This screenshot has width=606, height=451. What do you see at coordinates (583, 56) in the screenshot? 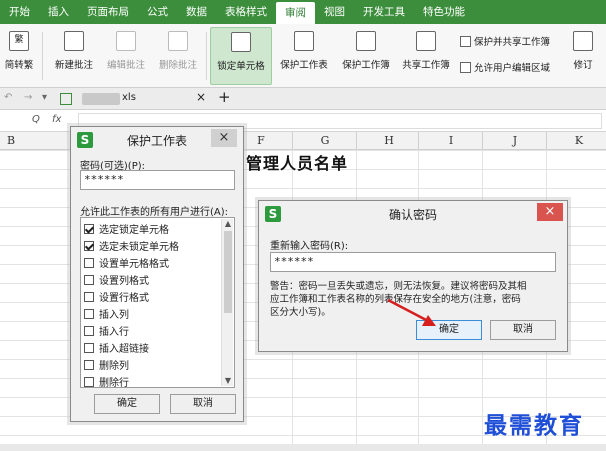
I see `revise-button: 修订` at bounding box center [583, 56].